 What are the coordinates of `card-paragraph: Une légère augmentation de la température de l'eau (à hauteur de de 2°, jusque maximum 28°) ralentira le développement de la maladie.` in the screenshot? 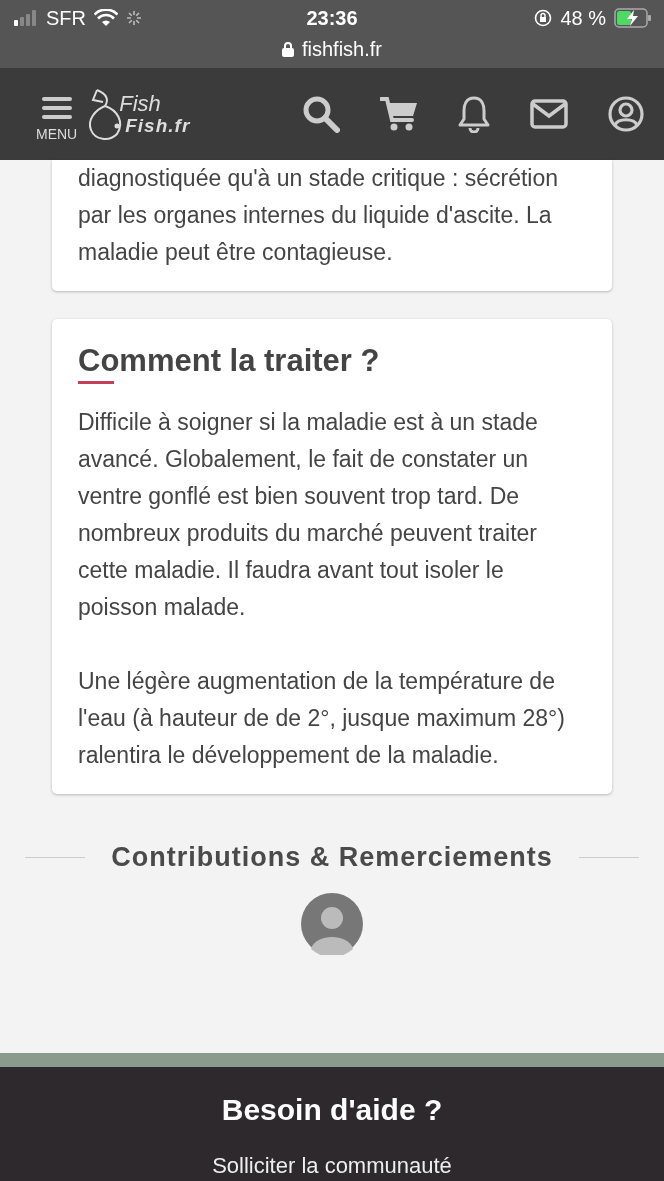 It's located at (322, 718).